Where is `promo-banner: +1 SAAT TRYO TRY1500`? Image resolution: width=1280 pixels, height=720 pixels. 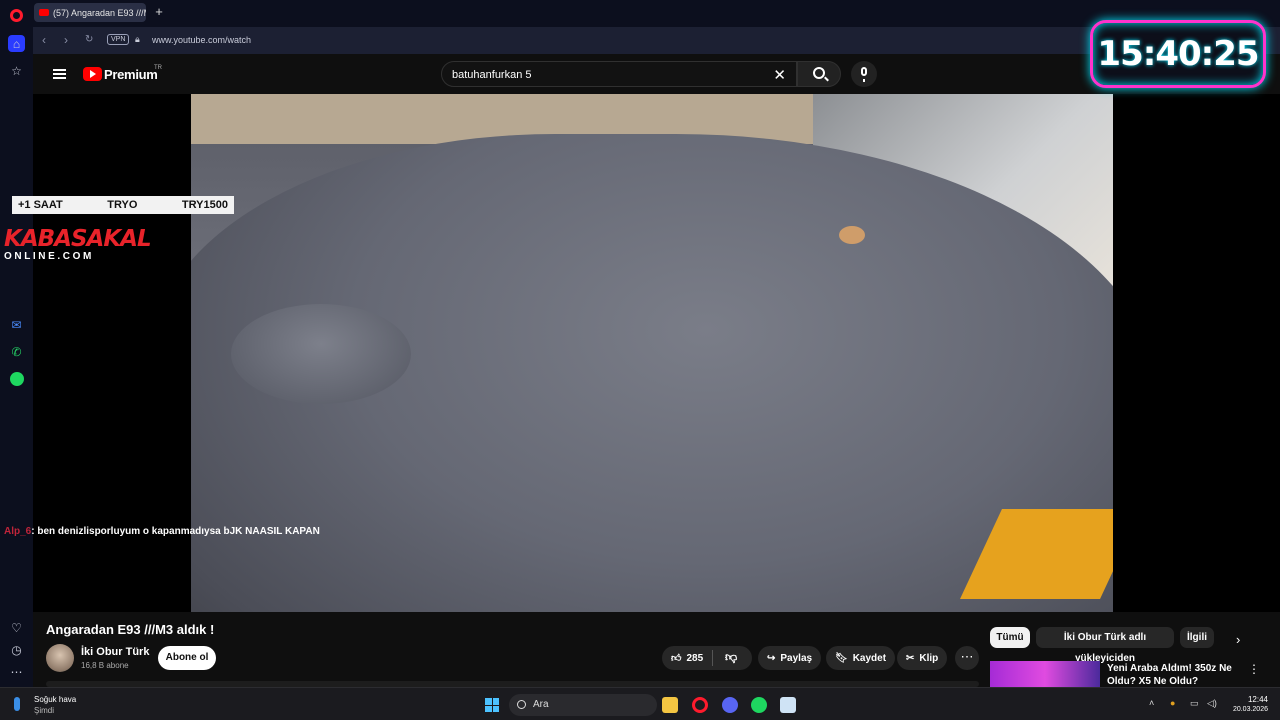 promo-banner: +1 SAAT TRYO TRY1500 is located at coordinates (123, 205).